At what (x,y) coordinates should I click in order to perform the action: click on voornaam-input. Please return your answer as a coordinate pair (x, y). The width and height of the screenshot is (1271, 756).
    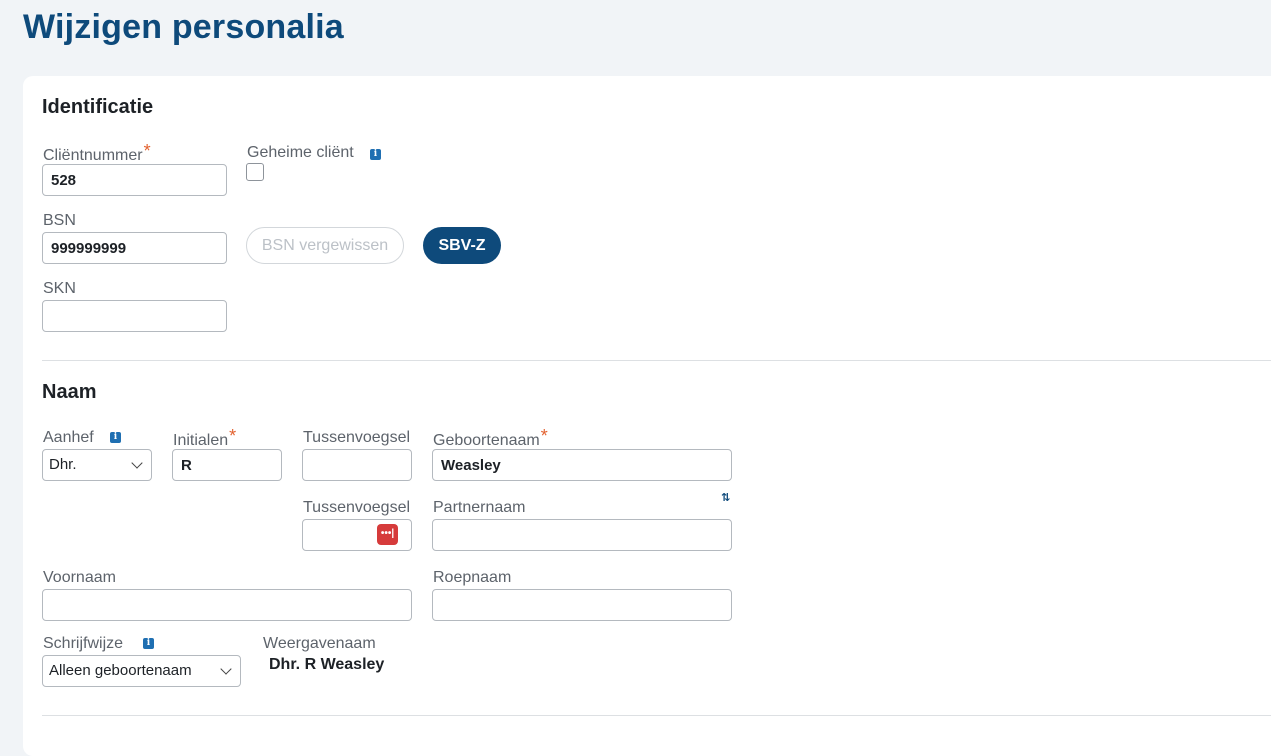
    Looking at the image, I should click on (227, 605).